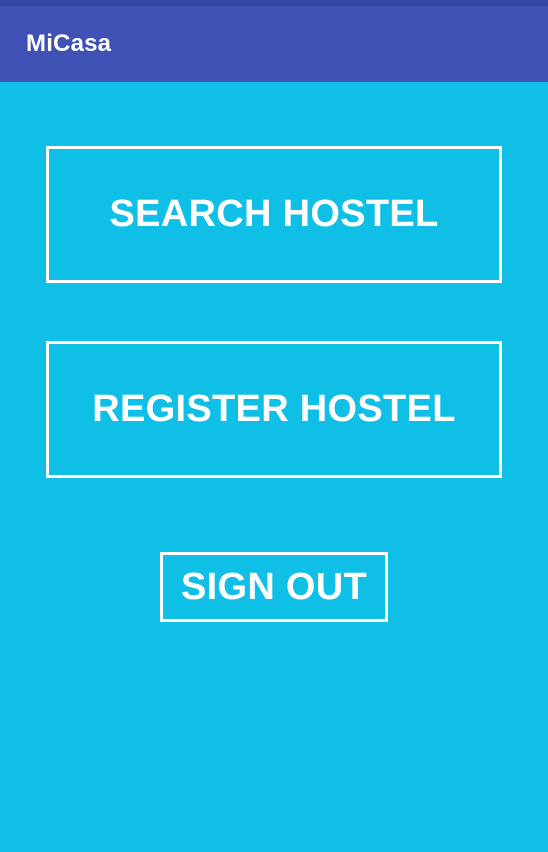  What do you see at coordinates (274, 409) in the screenshot?
I see `register-hostel-button: REGISTER HOSTEL` at bounding box center [274, 409].